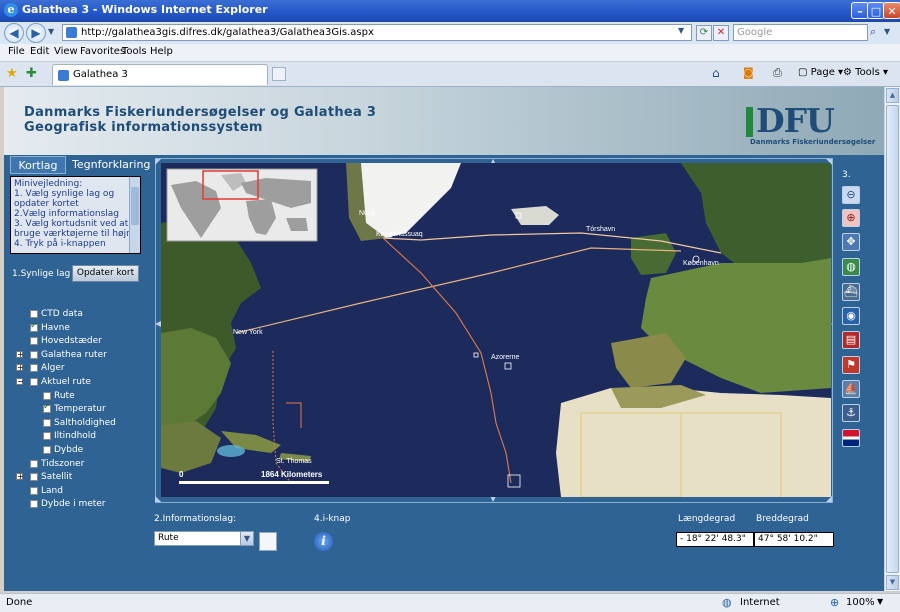 The height and width of the screenshot is (612, 900). I want to click on history-dropdown-icon: ▼, so click(51, 31).